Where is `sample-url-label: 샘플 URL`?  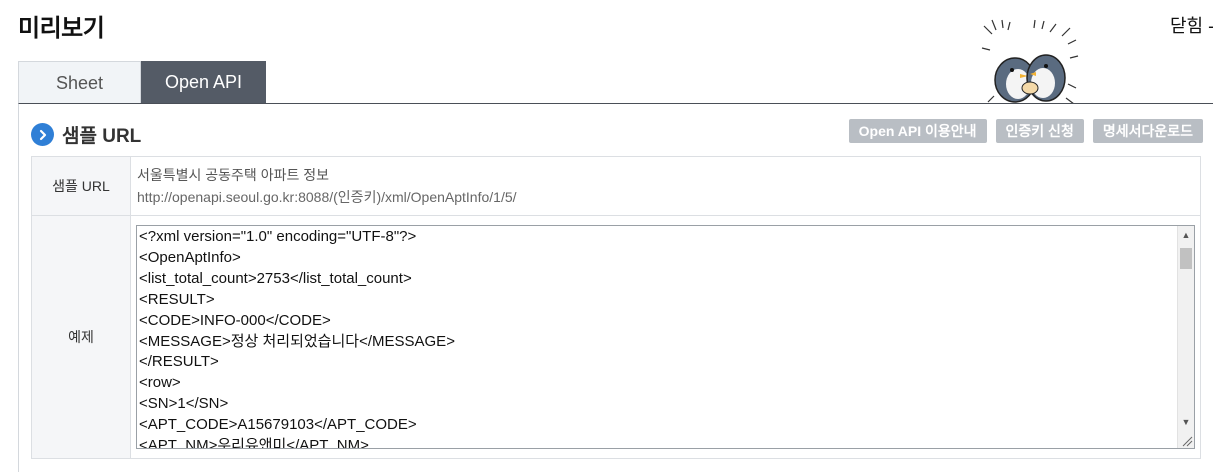 sample-url-label: 샘플 URL is located at coordinates (81, 186).